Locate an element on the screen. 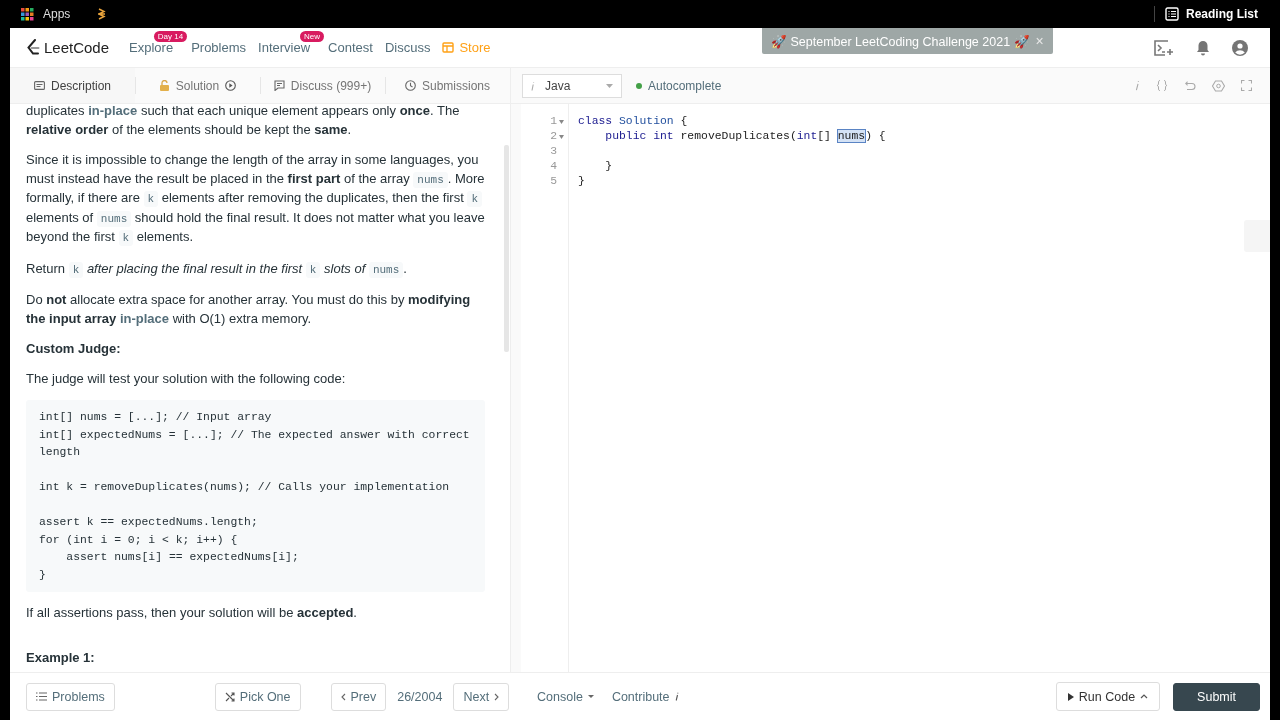 The height and width of the screenshot is (720, 1280). nav-link: Problems is located at coordinates (219, 47).